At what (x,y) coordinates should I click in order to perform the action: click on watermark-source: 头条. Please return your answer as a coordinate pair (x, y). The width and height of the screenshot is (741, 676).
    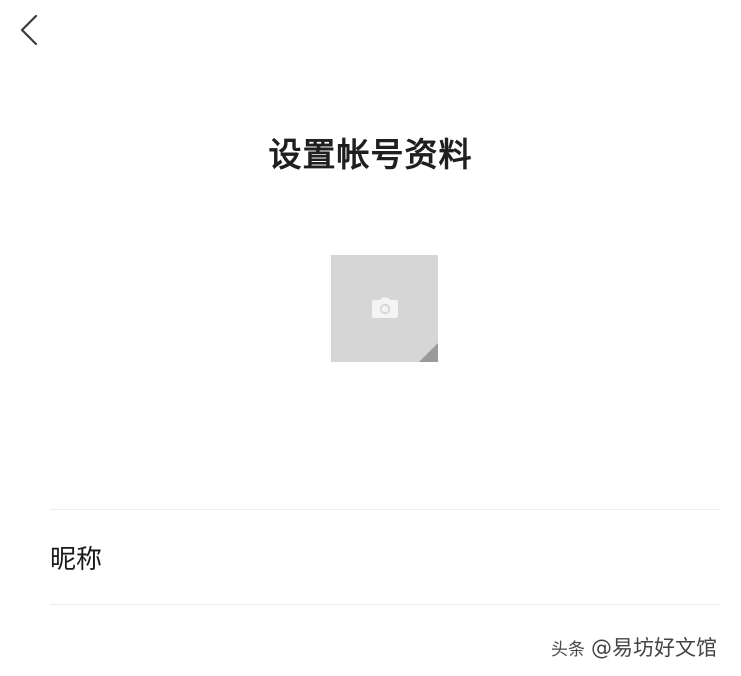
    Looking at the image, I should click on (568, 650).